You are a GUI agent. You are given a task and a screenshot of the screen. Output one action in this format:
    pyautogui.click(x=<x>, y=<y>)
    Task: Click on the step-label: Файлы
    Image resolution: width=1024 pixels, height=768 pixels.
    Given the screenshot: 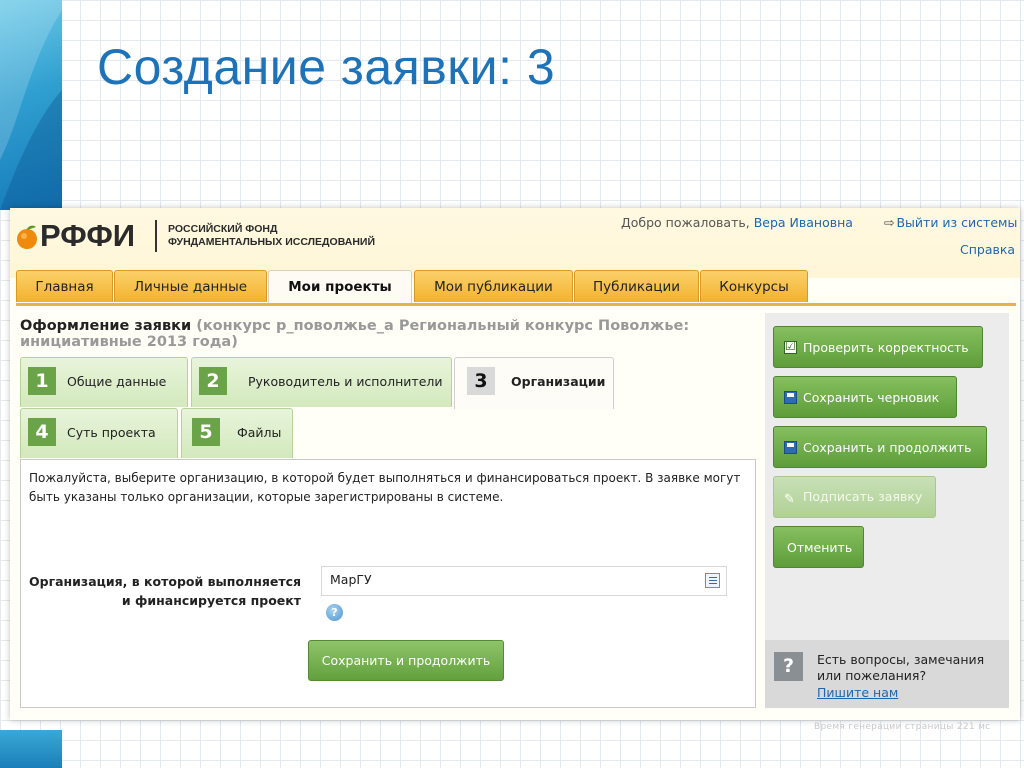 What is the action you would take?
    pyautogui.click(x=259, y=432)
    